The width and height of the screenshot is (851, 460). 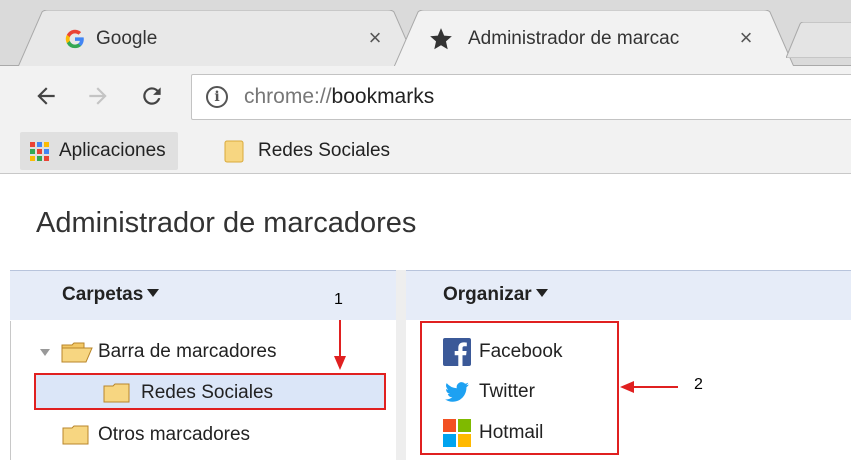 What do you see at coordinates (288, 96) in the screenshot?
I see `url-scheme: chrome://` at bounding box center [288, 96].